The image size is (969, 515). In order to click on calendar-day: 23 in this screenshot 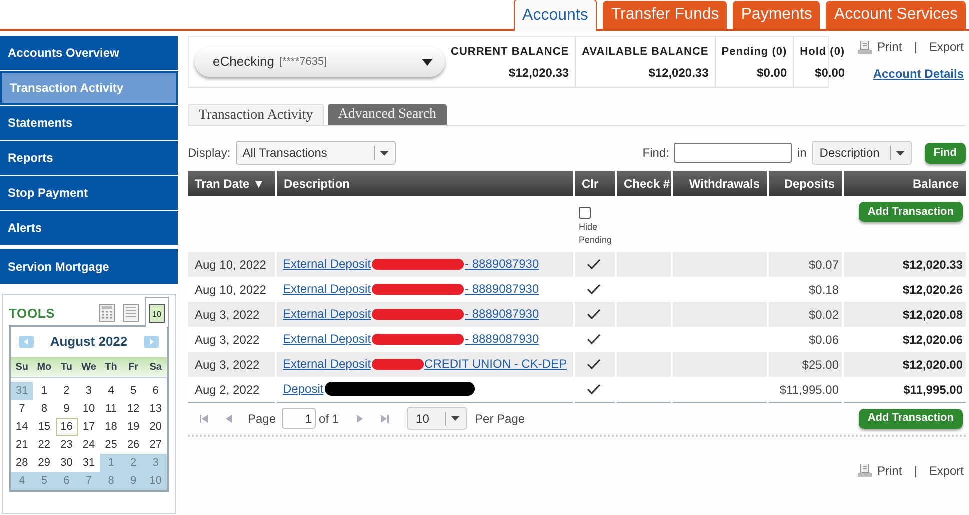, I will do `click(67, 445)`.